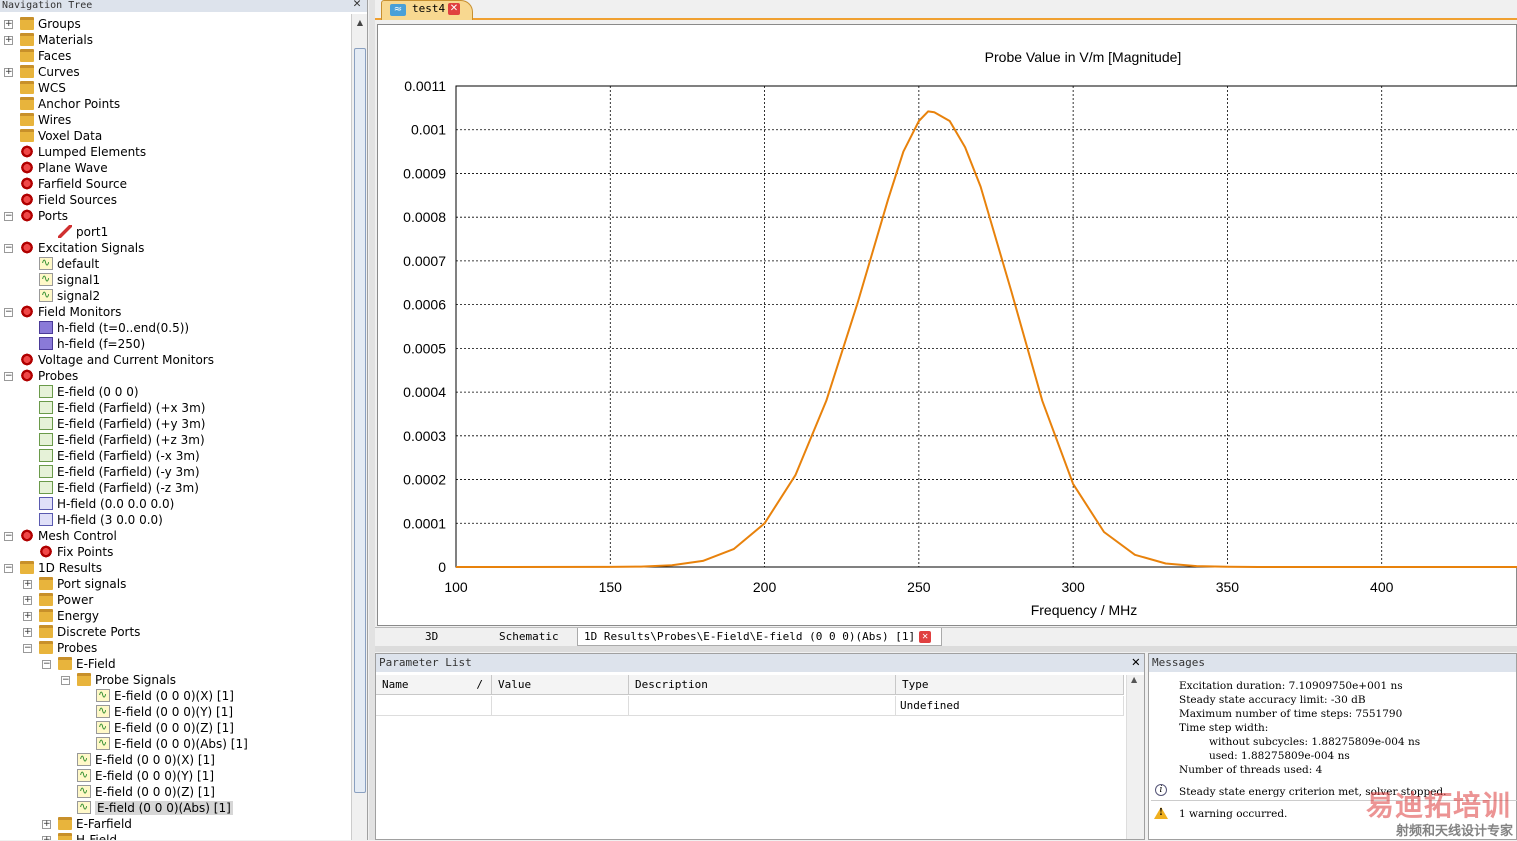 This screenshot has width=1517, height=841. Describe the element at coordinates (1010, 706) in the screenshot. I see `table-cell-type: Undefined` at that location.